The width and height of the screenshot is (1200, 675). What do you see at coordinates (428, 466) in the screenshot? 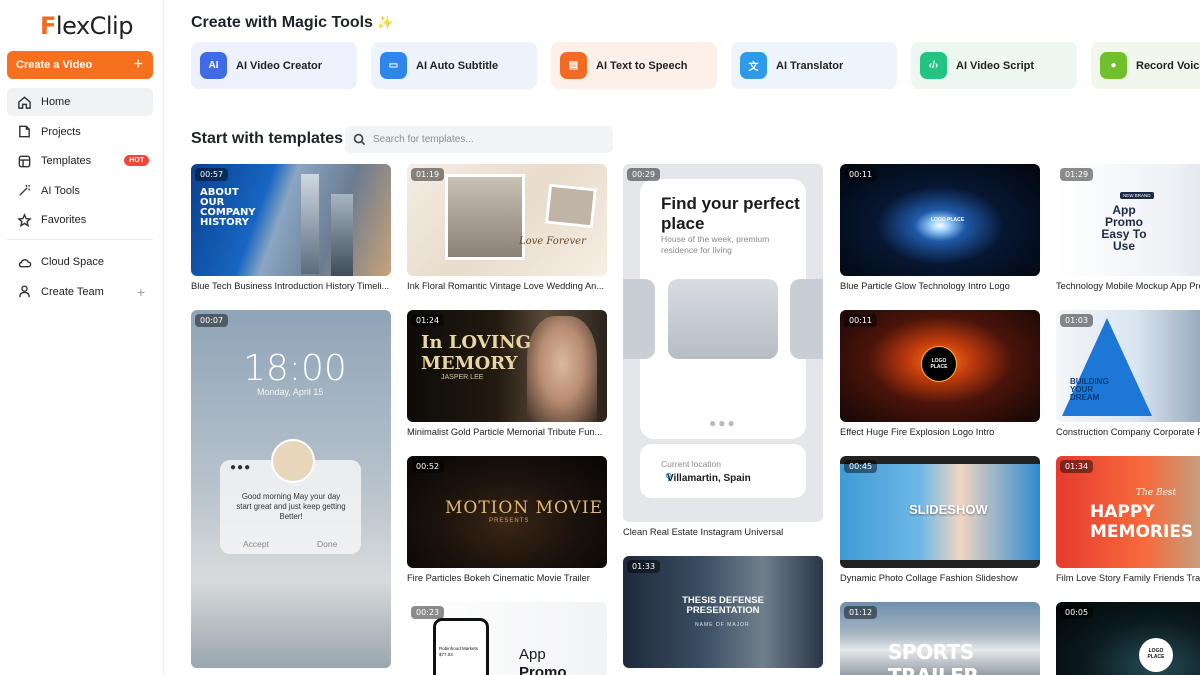
I see `duration-badge: 00:52` at bounding box center [428, 466].